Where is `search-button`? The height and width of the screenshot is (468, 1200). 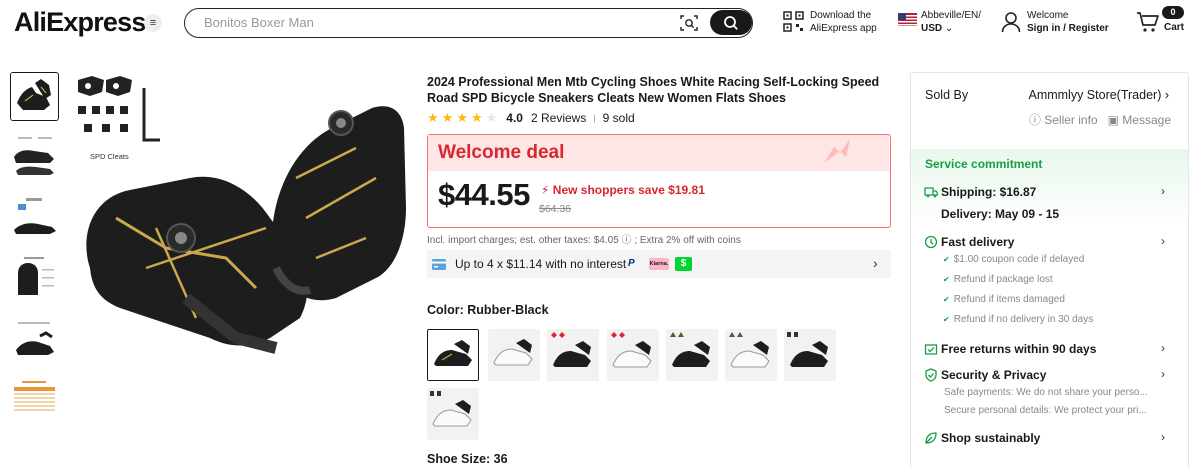
search-button is located at coordinates (731, 22).